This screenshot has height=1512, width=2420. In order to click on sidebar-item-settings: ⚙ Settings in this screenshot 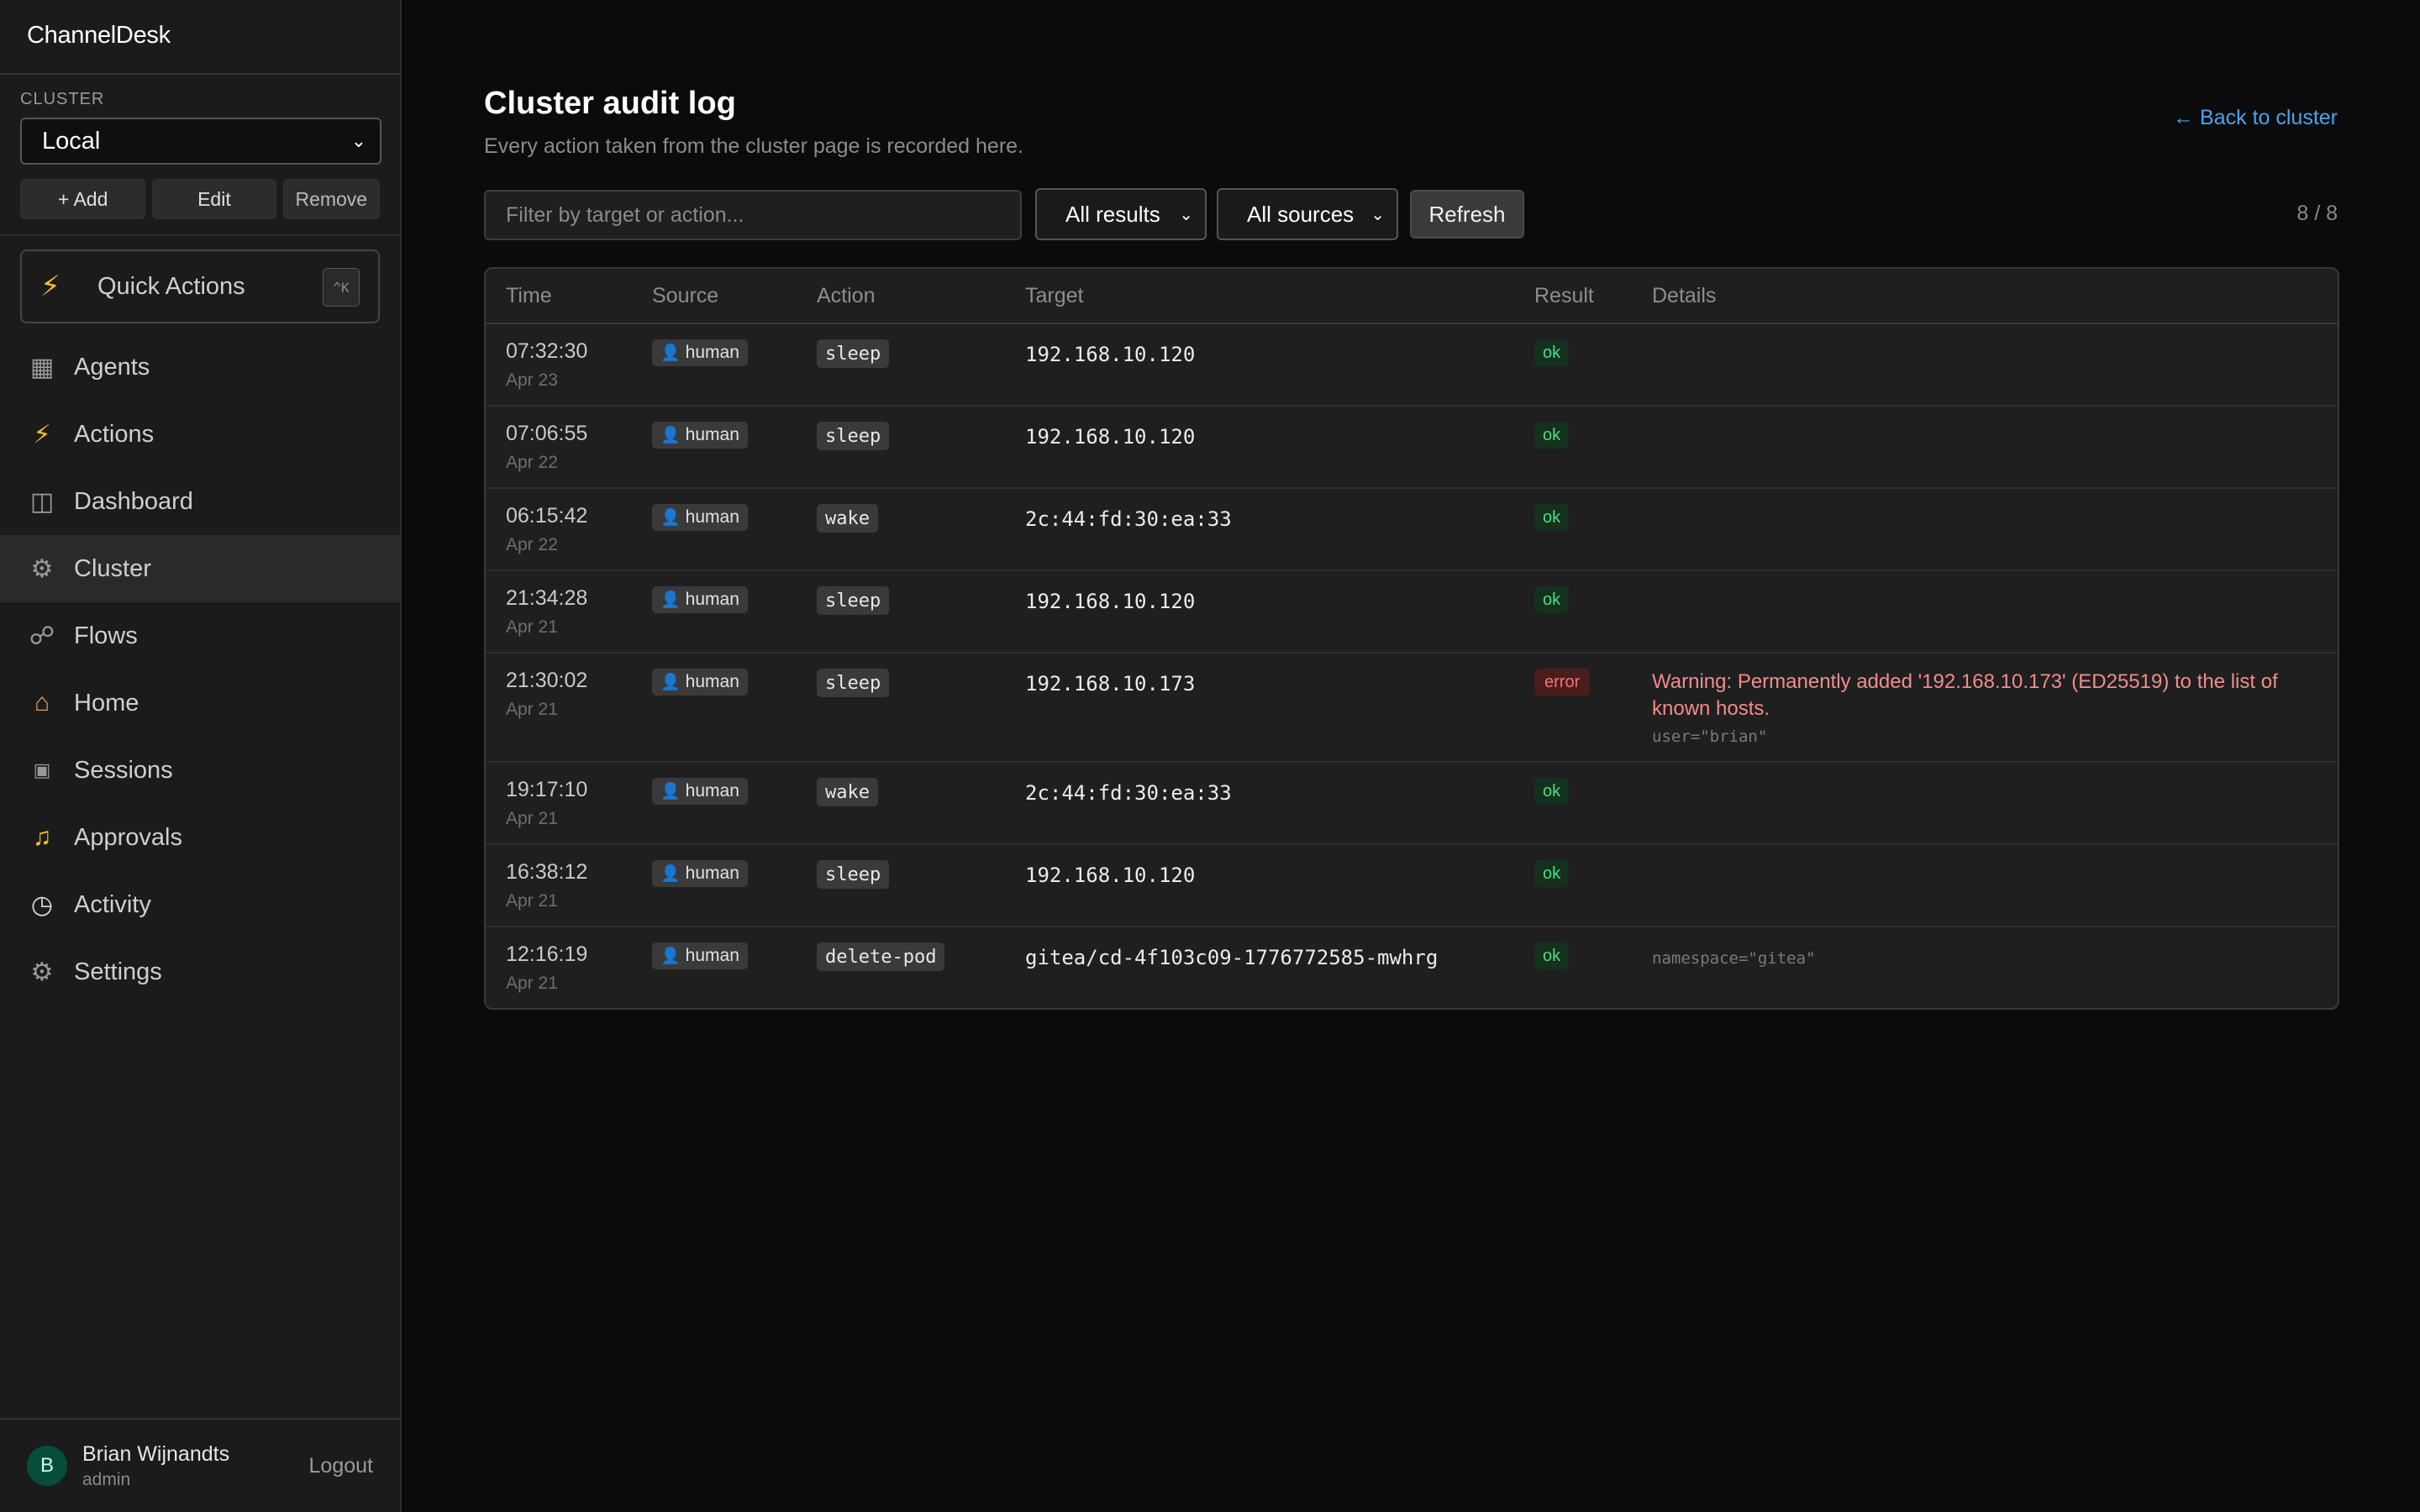, I will do `click(200, 971)`.